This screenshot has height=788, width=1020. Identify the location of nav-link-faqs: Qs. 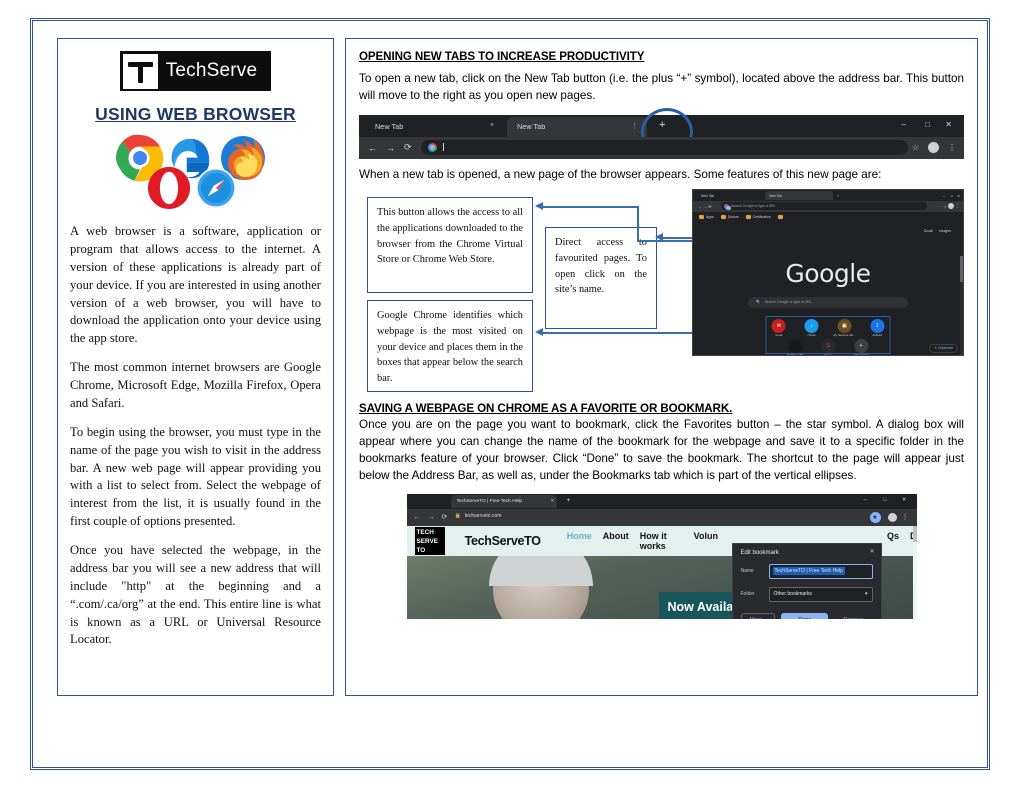
(893, 541).